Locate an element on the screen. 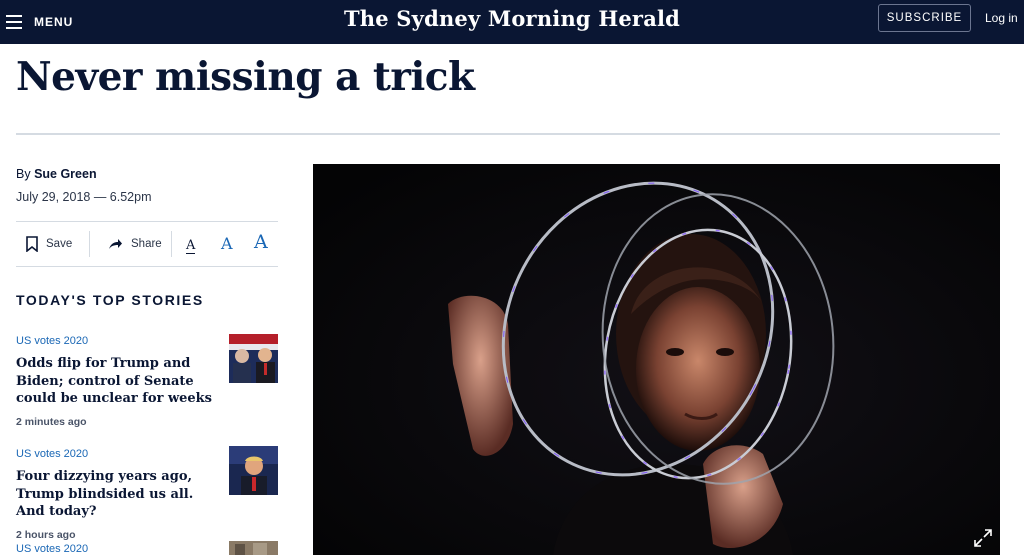  login-link: Log in is located at coordinates (1001, 18).